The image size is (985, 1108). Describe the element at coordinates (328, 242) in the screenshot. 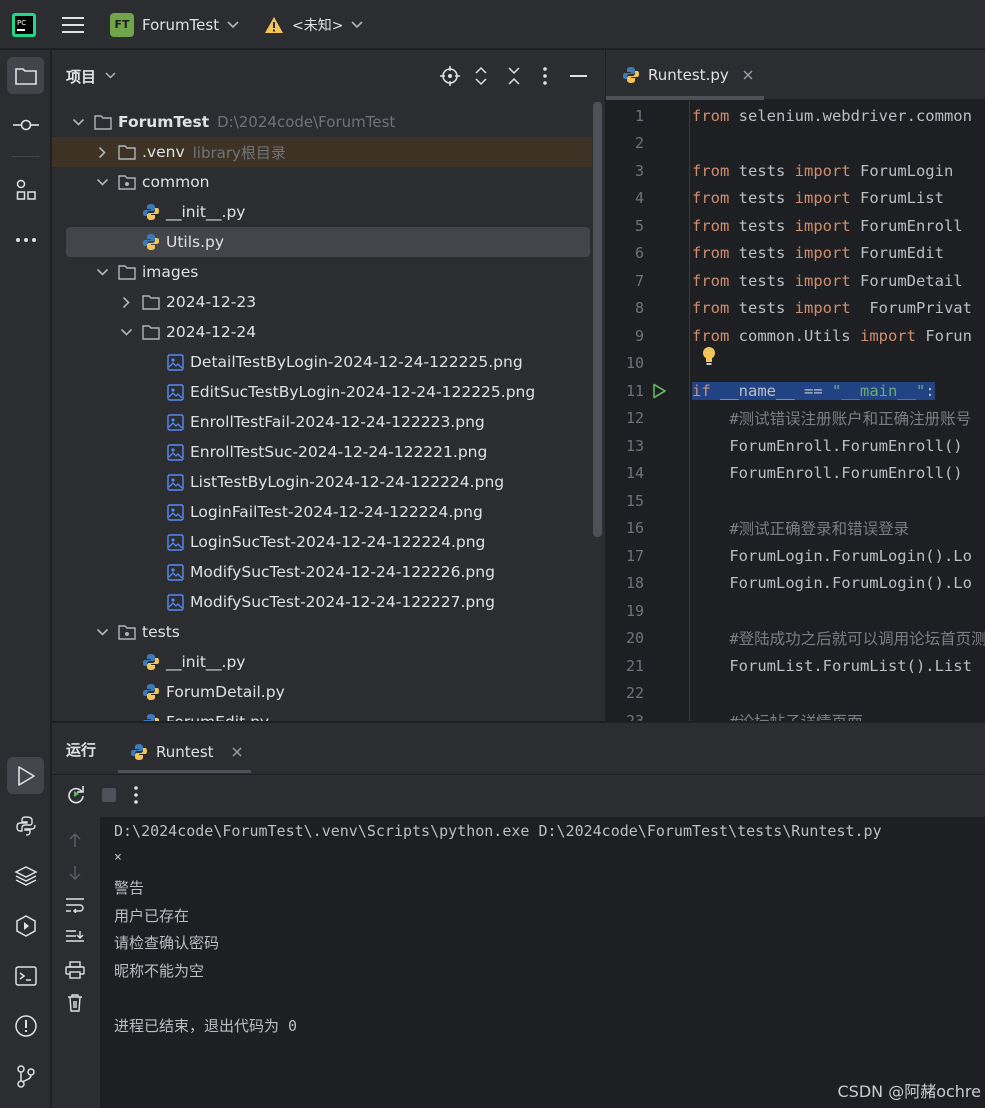

I see `tree-file-item: Utils.py` at that location.